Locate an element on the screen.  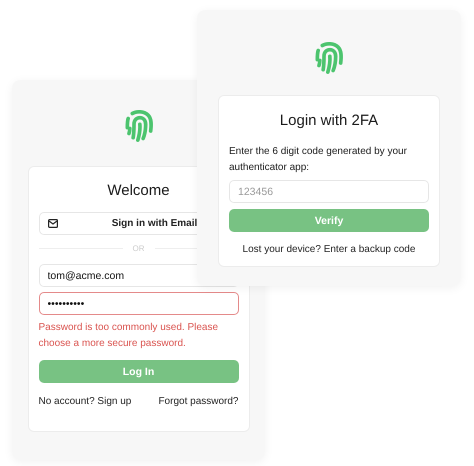
signup-link: No account? Sign up is located at coordinates (85, 401).